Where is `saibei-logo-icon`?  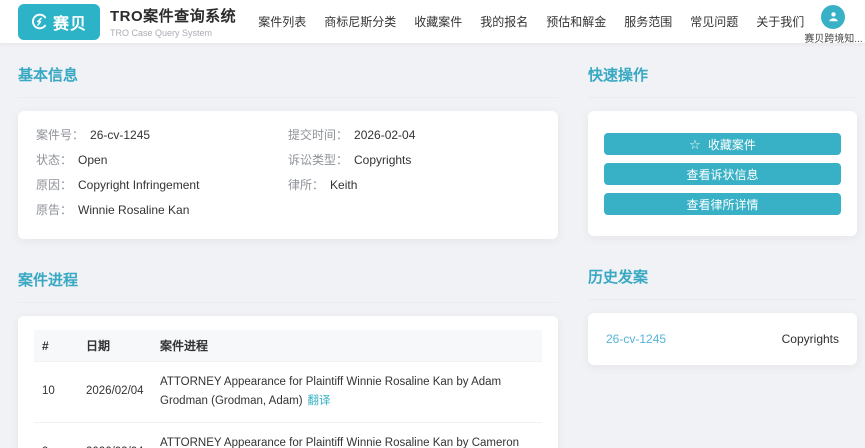
saibei-logo-icon is located at coordinates (39, 21).